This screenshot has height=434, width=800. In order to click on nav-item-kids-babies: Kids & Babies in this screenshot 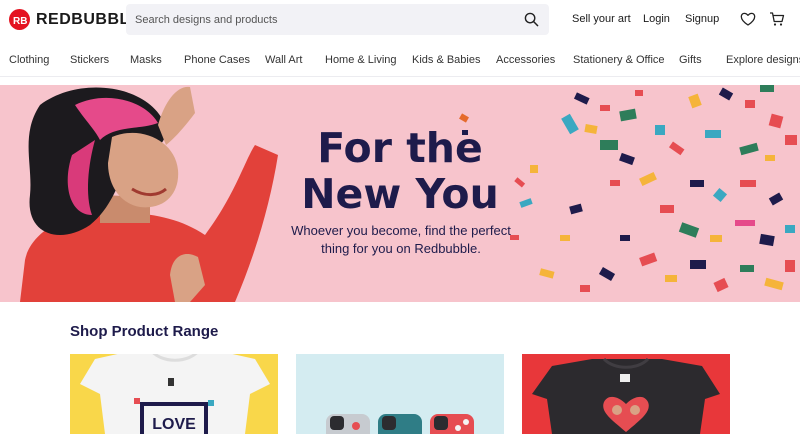, I will do `click(446, 60)`.